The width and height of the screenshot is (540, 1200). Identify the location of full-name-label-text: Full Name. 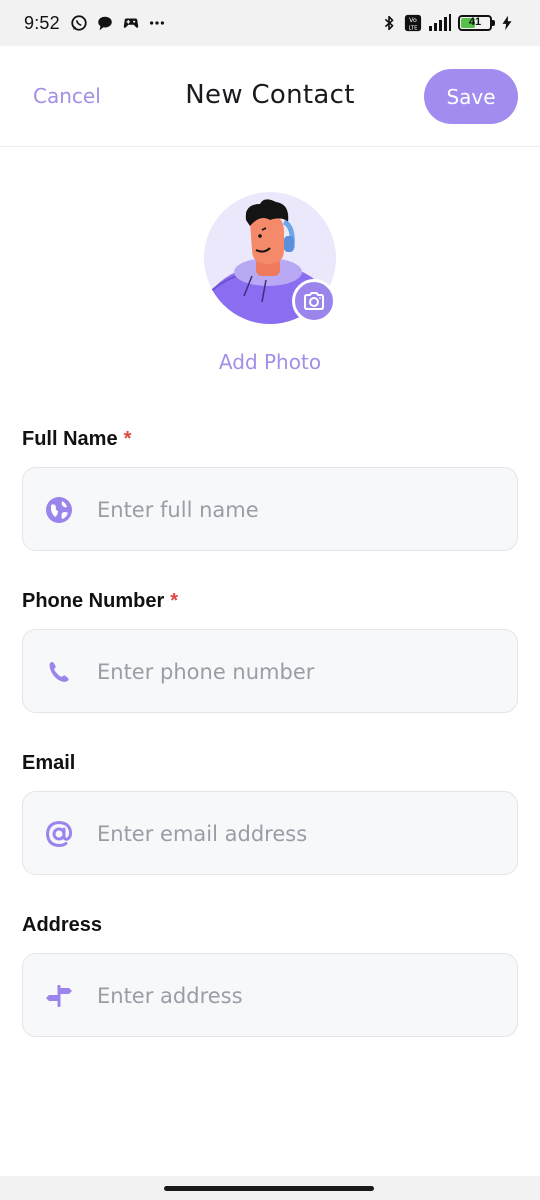
(70, 439).